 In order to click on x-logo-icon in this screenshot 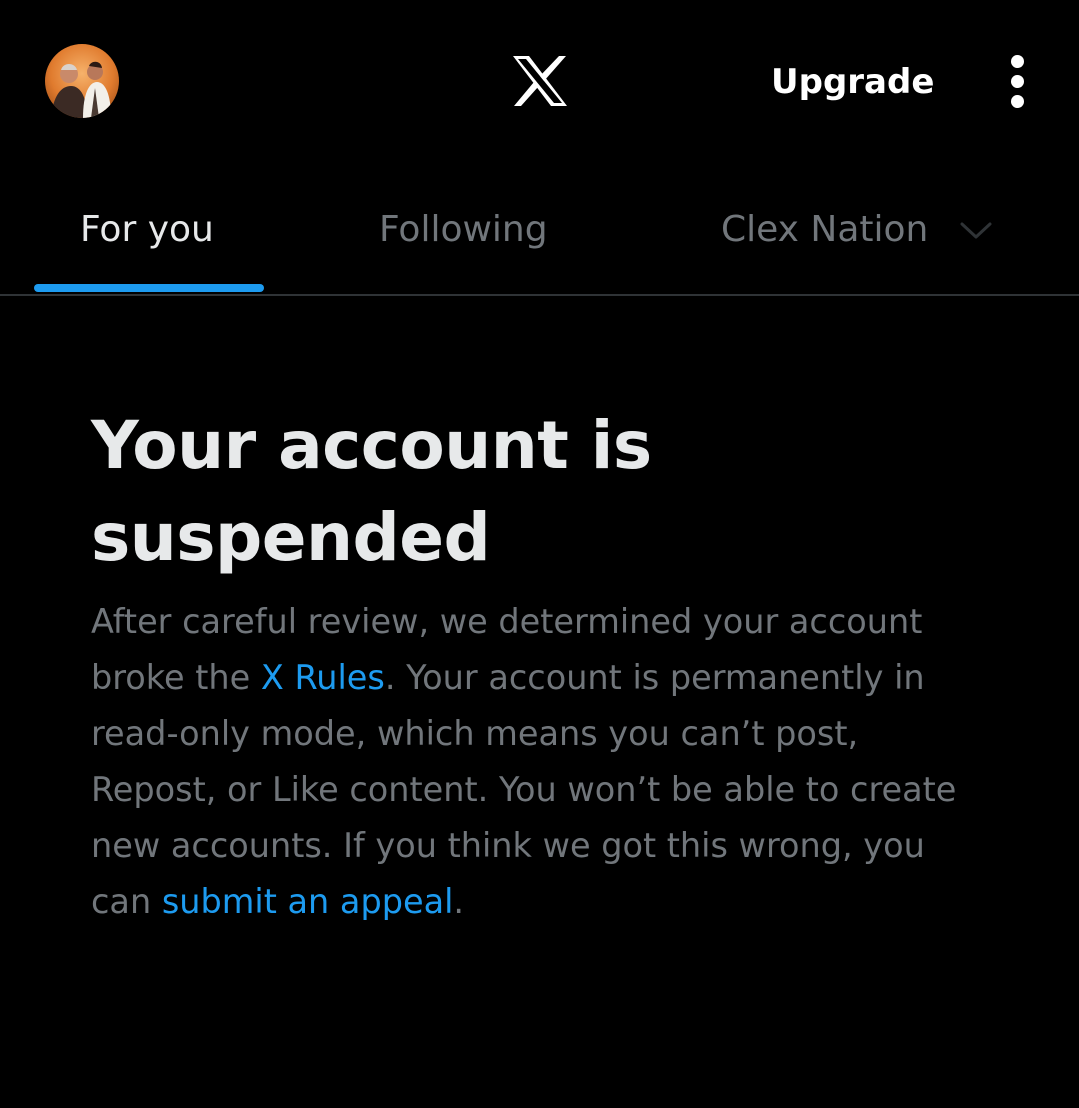, I will do `click(540, 81)`.